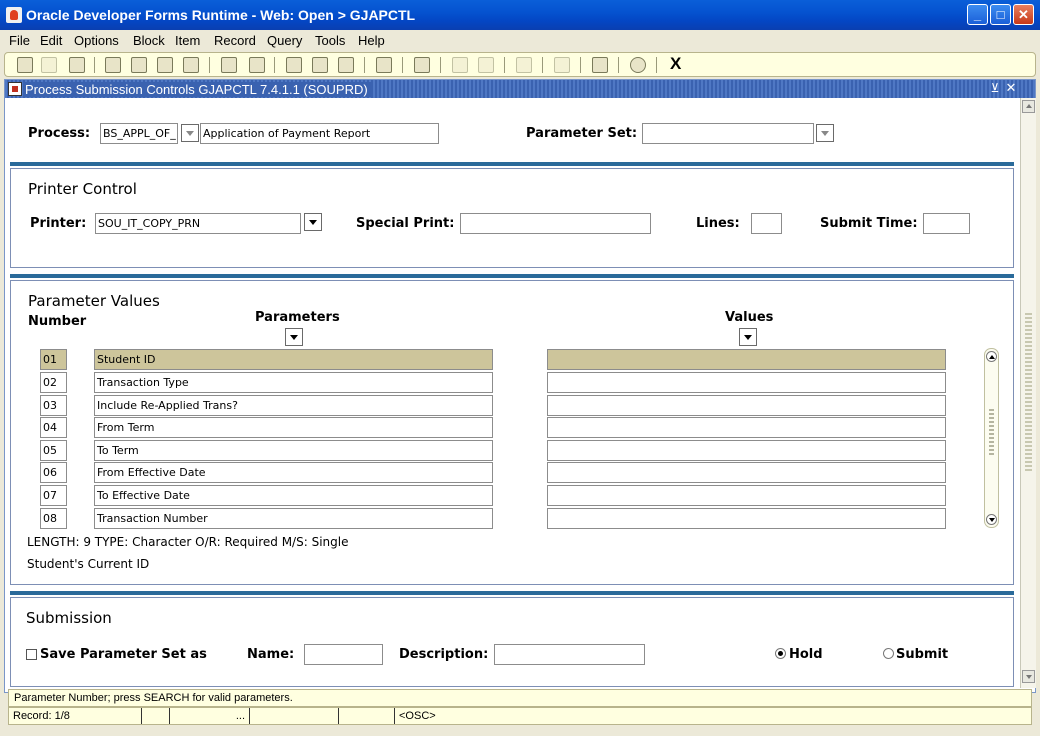  I want to click on parameter-number-cell: 07, so click(53, 495).